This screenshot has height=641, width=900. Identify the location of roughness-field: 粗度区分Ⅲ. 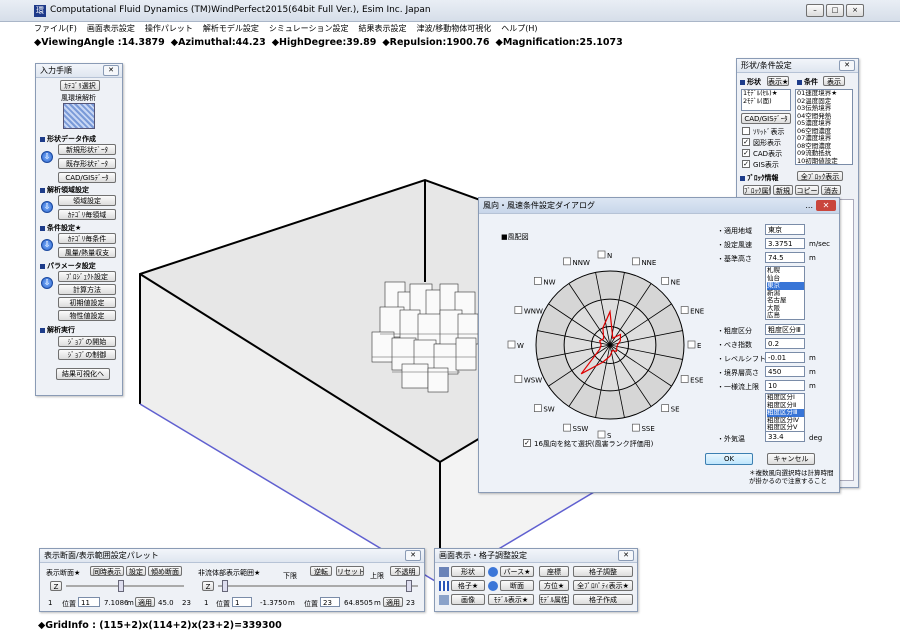
(785, 329).